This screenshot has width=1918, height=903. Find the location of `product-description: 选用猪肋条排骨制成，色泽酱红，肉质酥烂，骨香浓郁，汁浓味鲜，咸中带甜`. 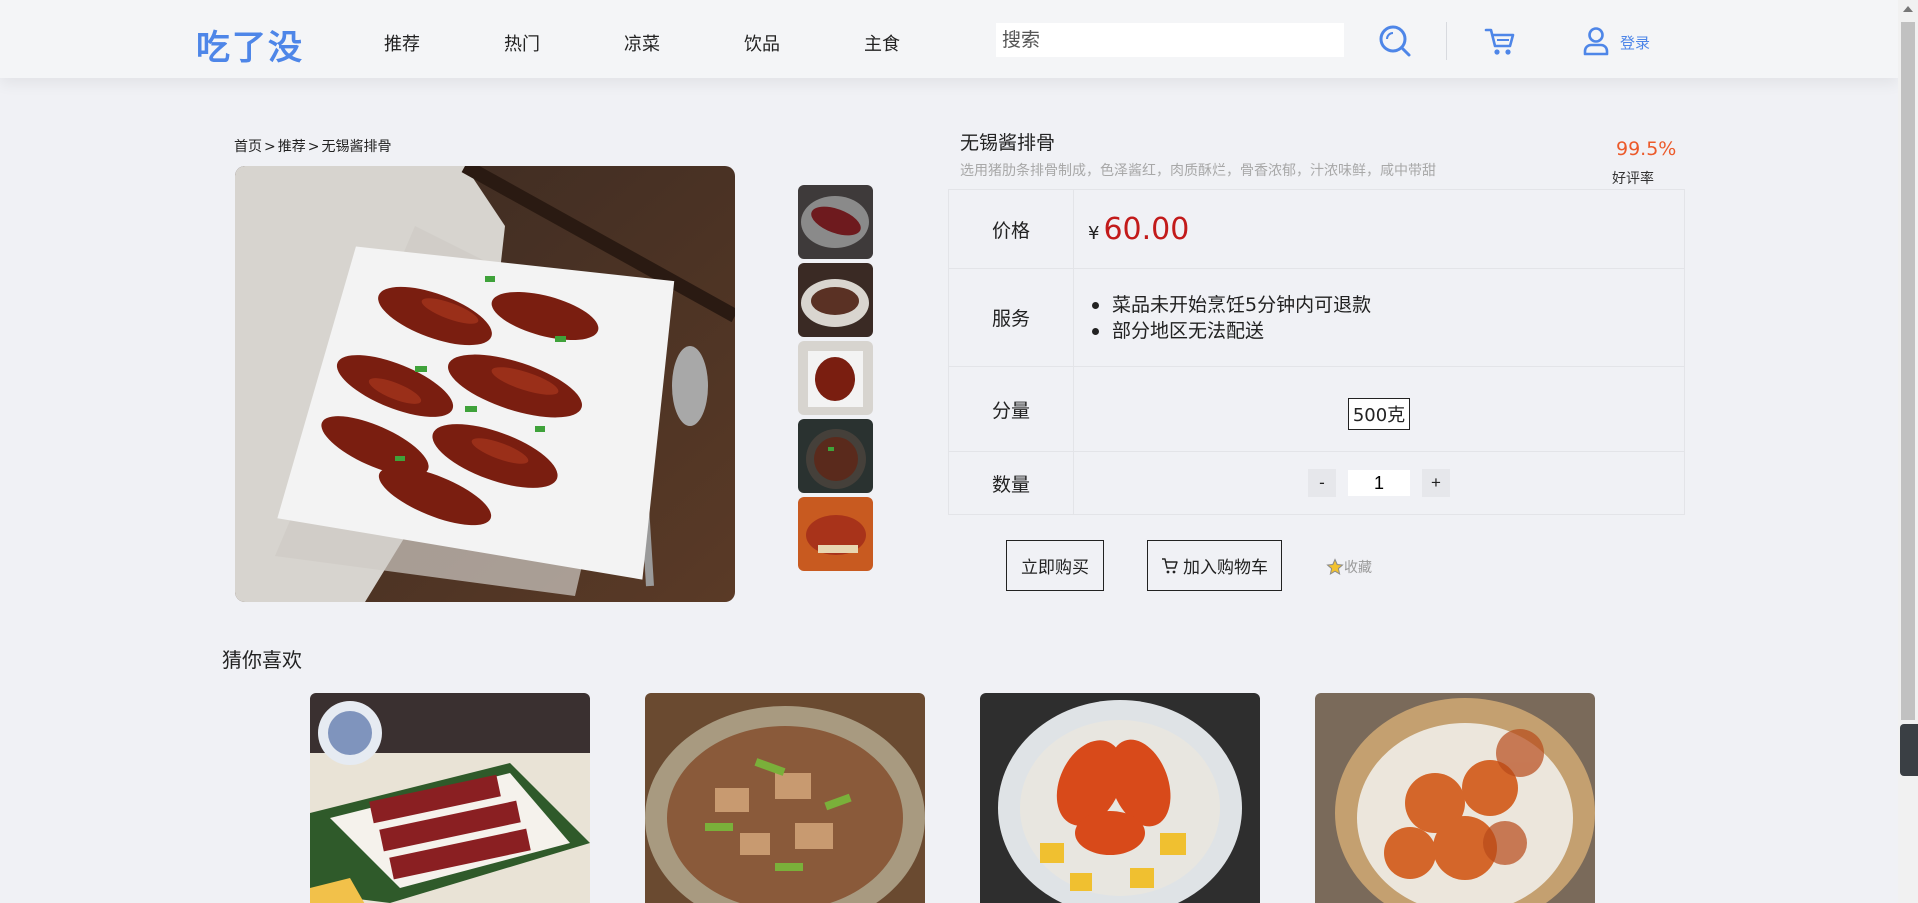

product-description: 选用猪肋条排骨制成，色泽酱红，肉质酥烂，骨香浓郁，汁浓味鲜，咸中带甜 is located at coordinates (1198, 171).